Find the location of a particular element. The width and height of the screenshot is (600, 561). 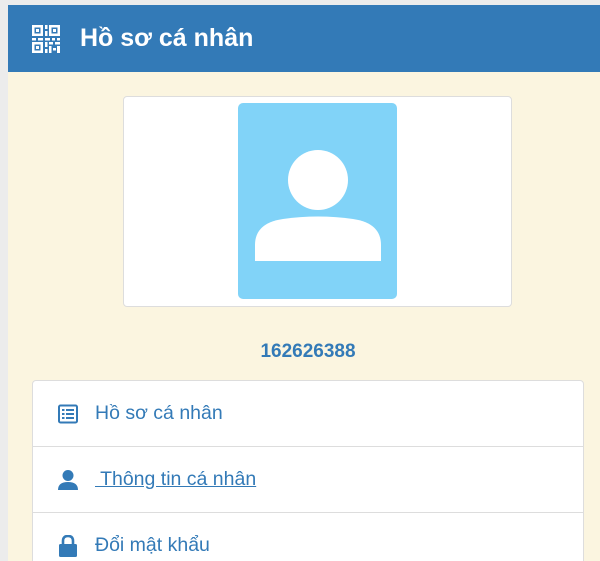

list-alt-icon is located at coordinates (68, 414).